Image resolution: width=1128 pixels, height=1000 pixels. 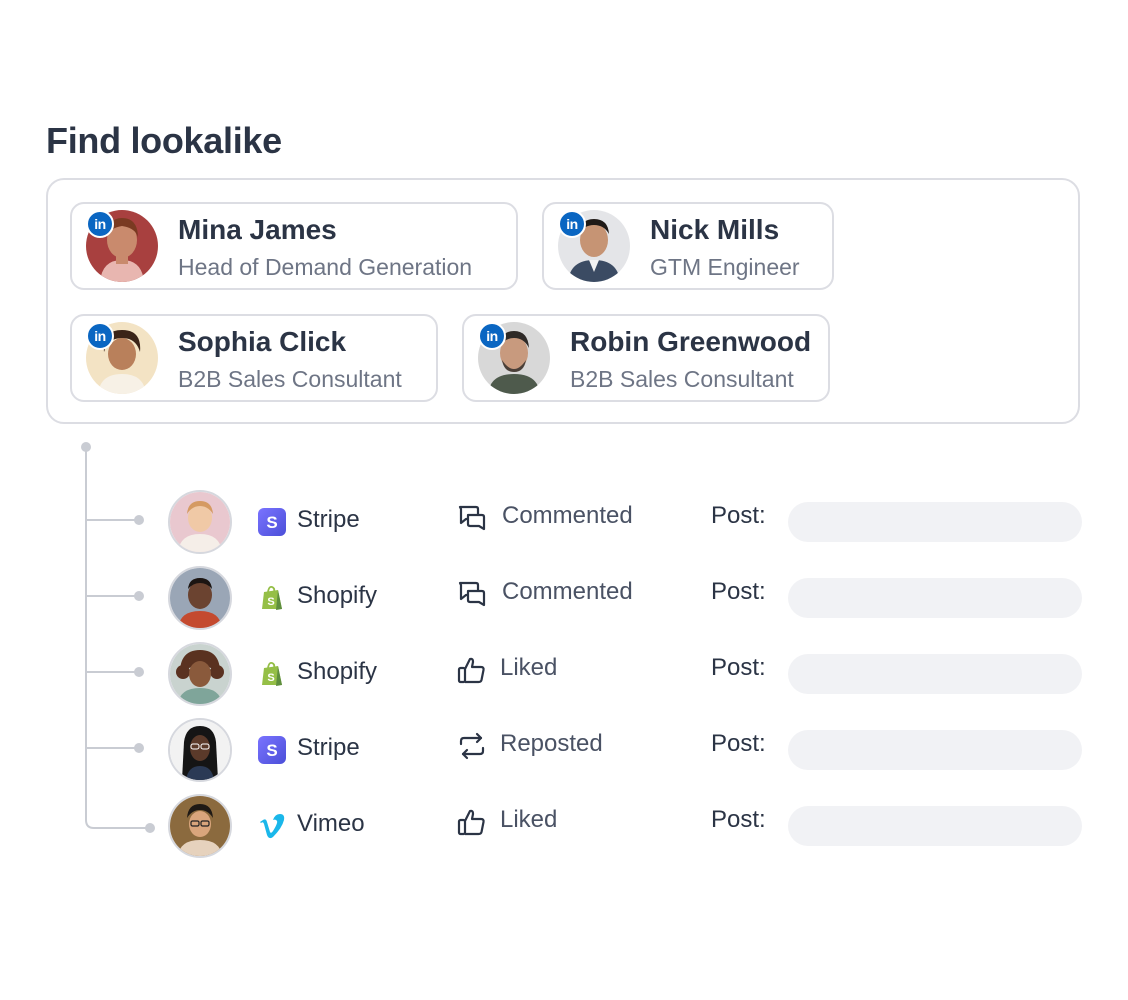 I want to click on company-name: Vimeo, so click(x=331, y=823).